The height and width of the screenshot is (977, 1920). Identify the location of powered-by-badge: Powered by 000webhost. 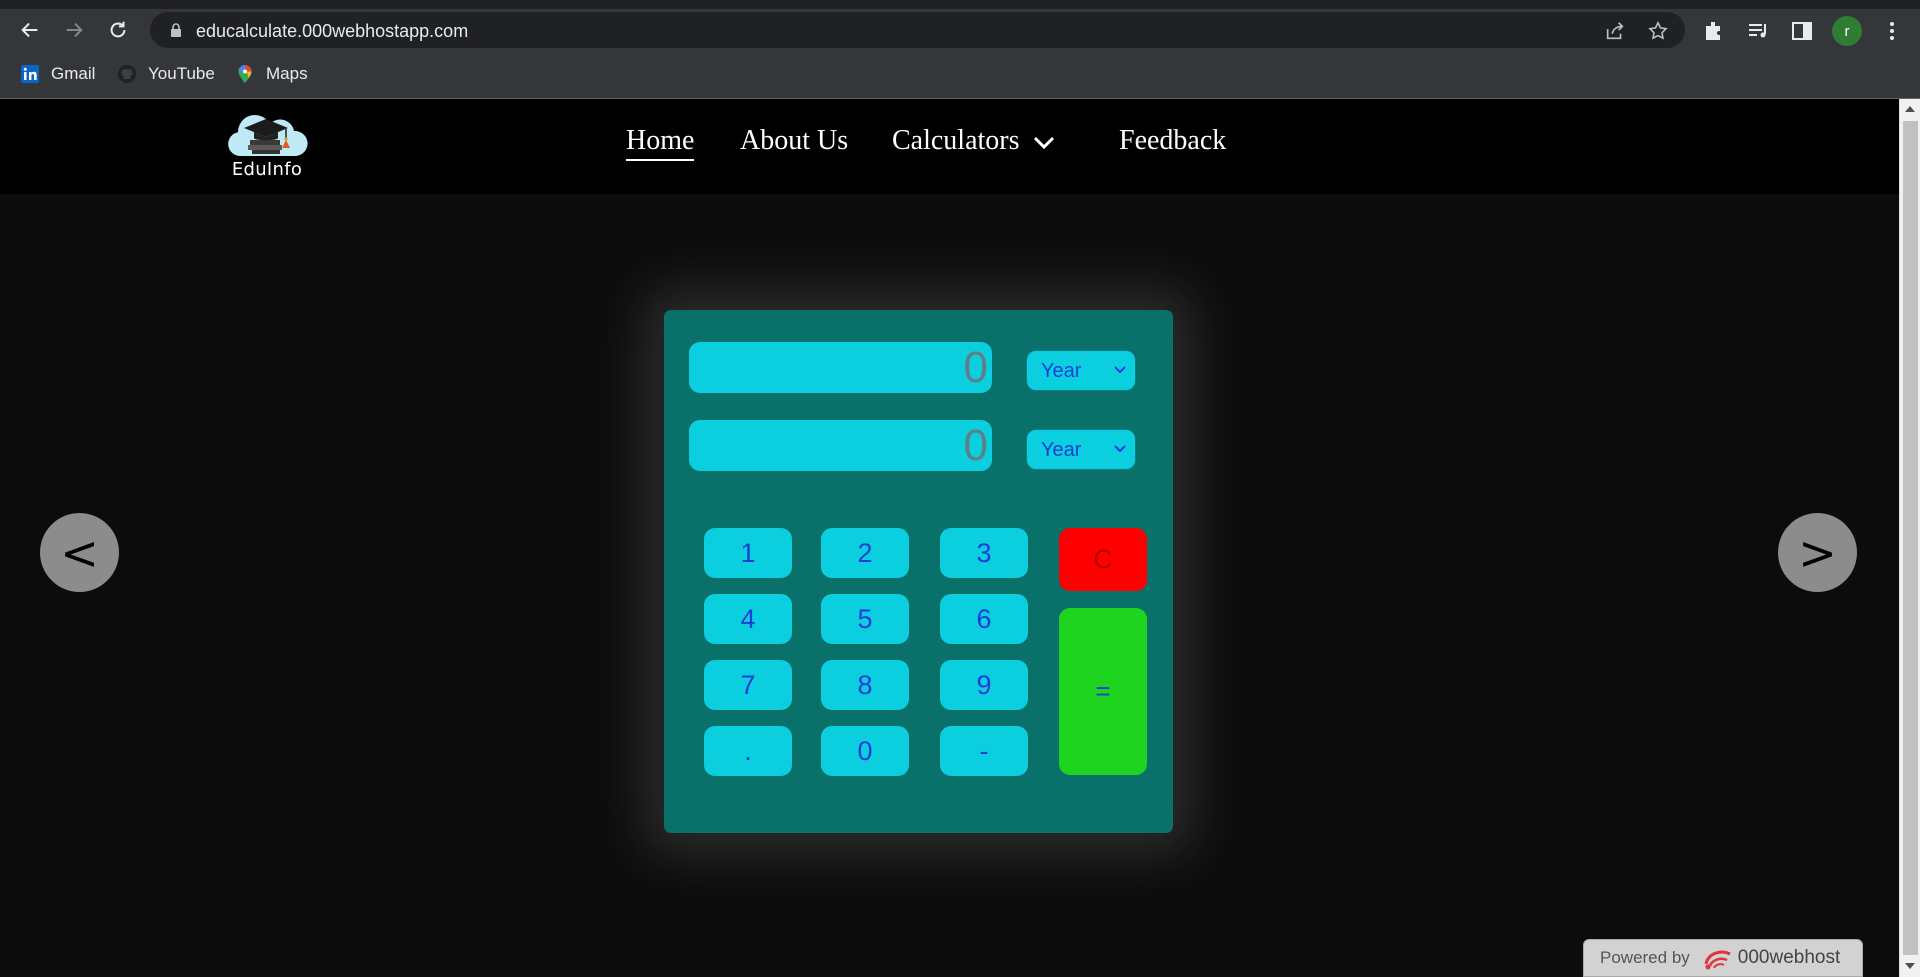
(1723, 958).